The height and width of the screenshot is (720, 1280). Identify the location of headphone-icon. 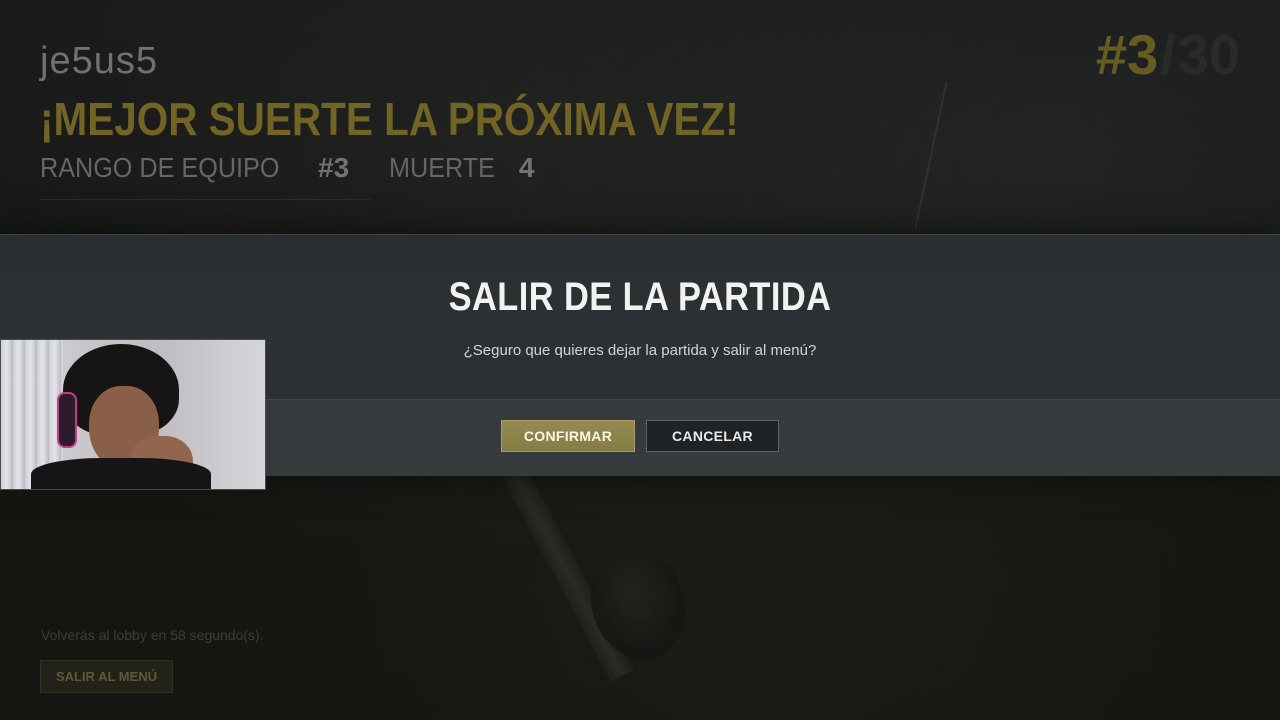
(67, 420).